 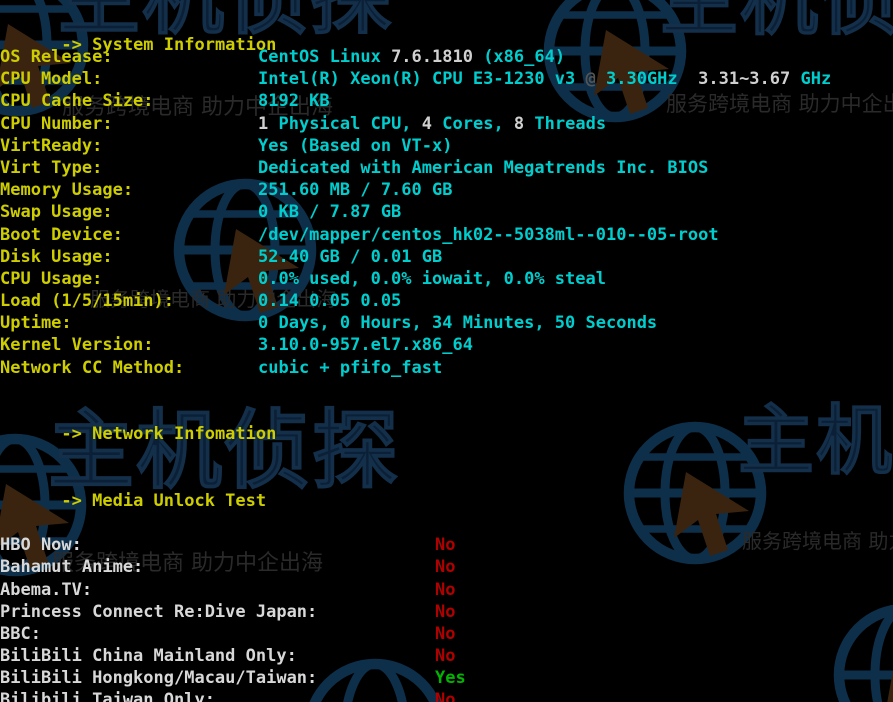 What do you see at coordinates (458, 323) in the screenshot?
I see `system-info-value: 0 Days, 0 Hours, 34 Minutes, 50 Seconds` at bounding box center [458, 323].